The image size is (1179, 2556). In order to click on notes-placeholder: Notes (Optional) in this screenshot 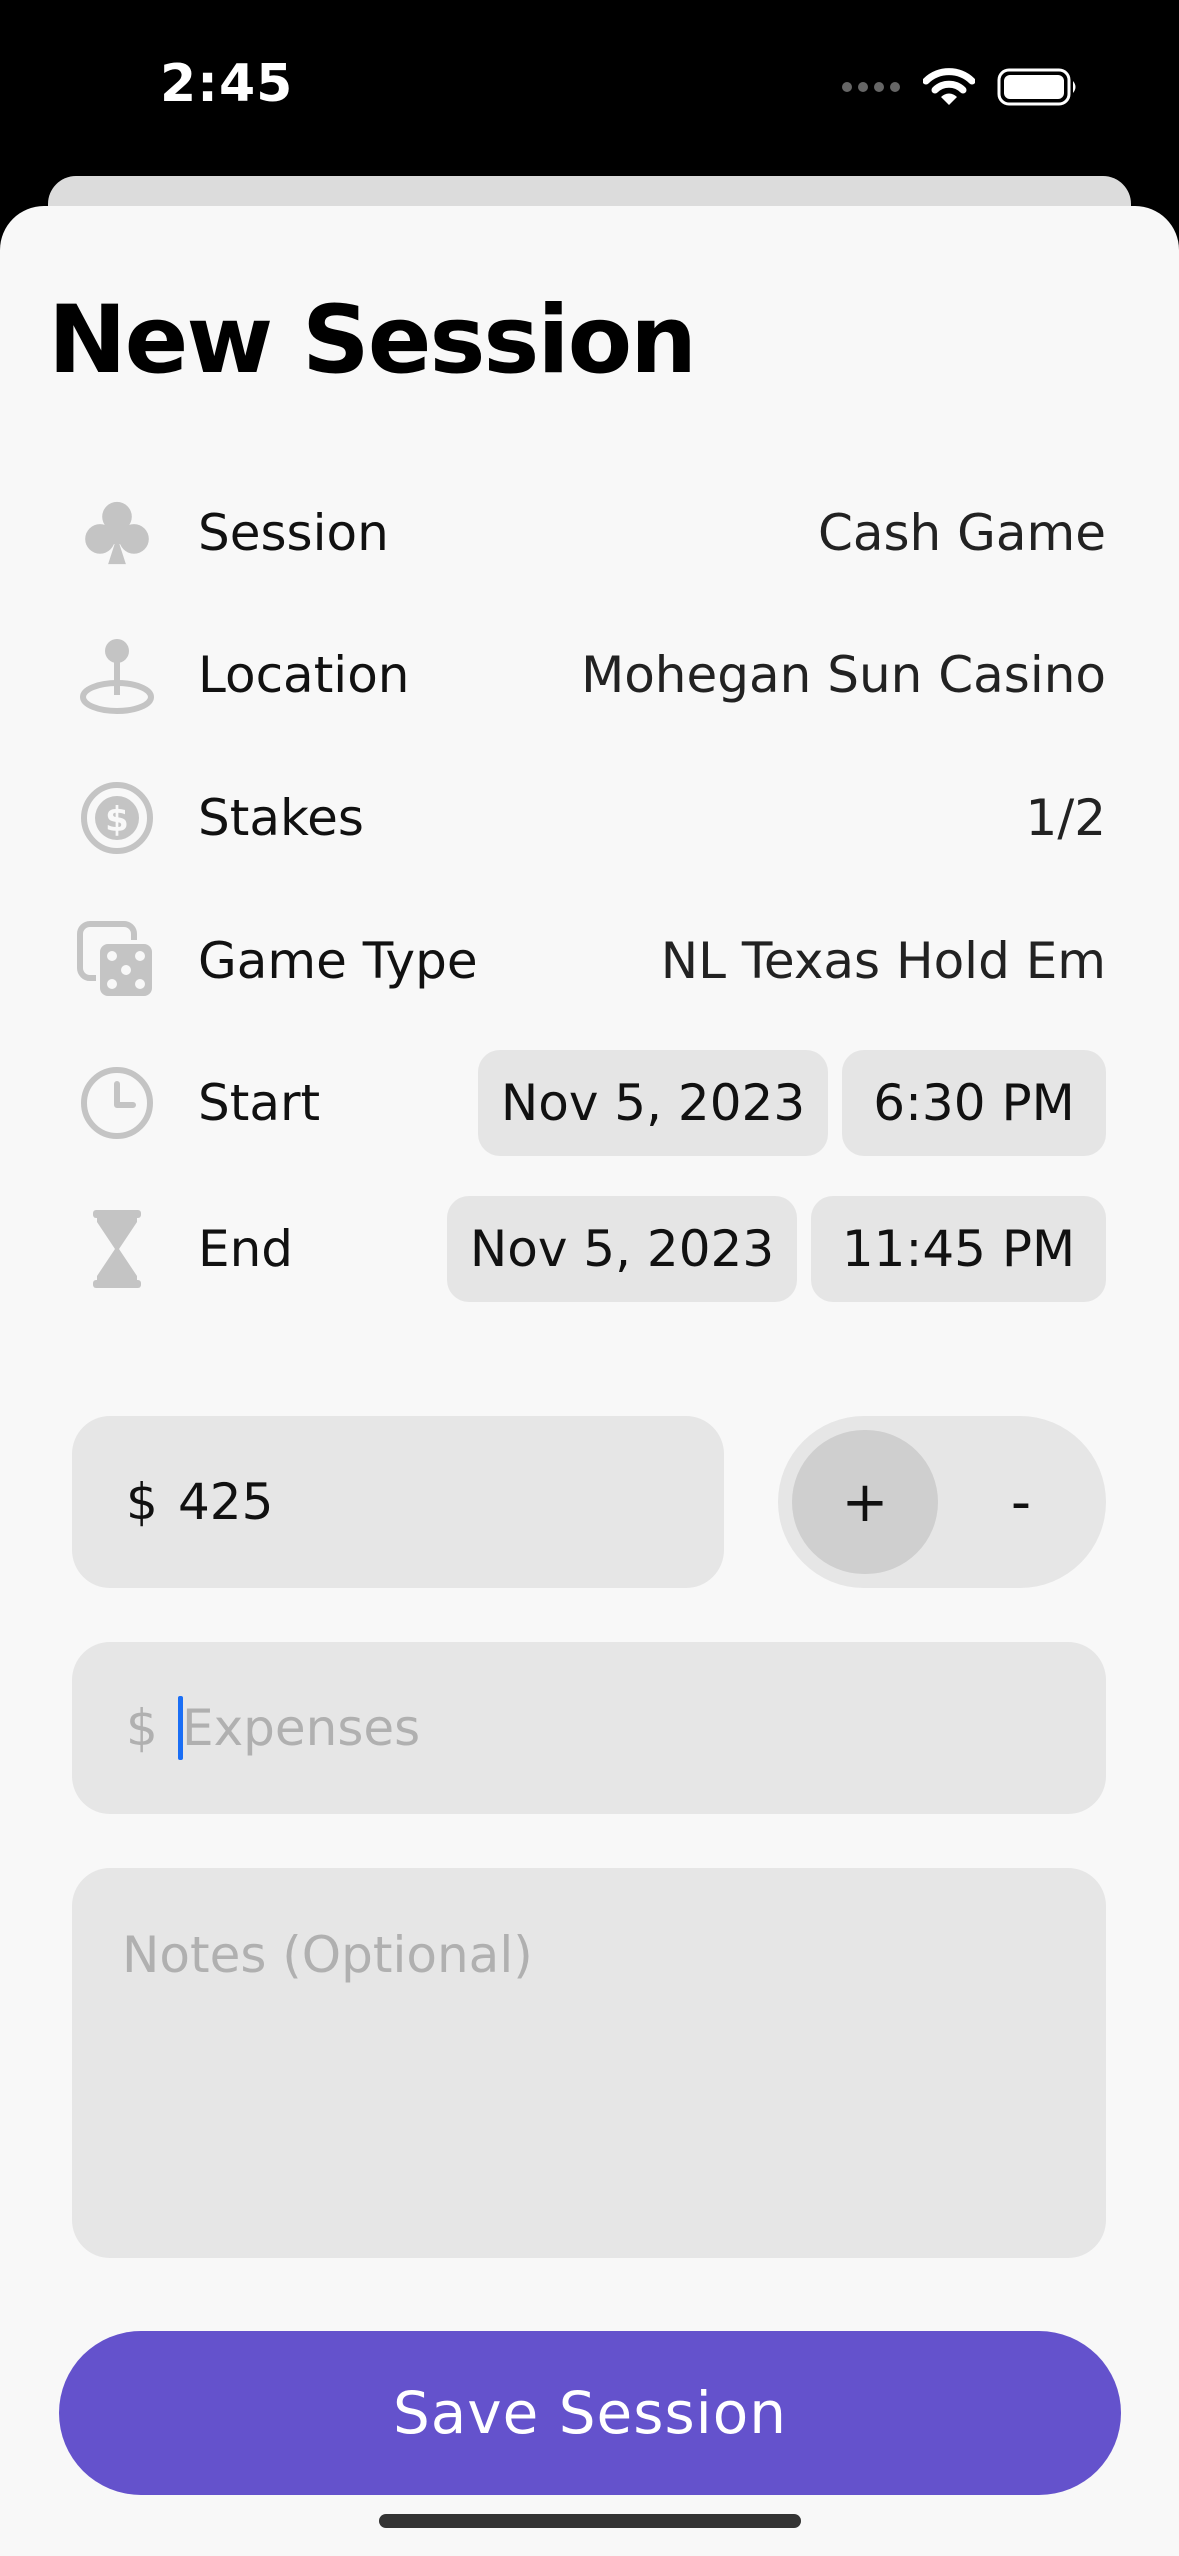, I will do `click(327, 1955)`.